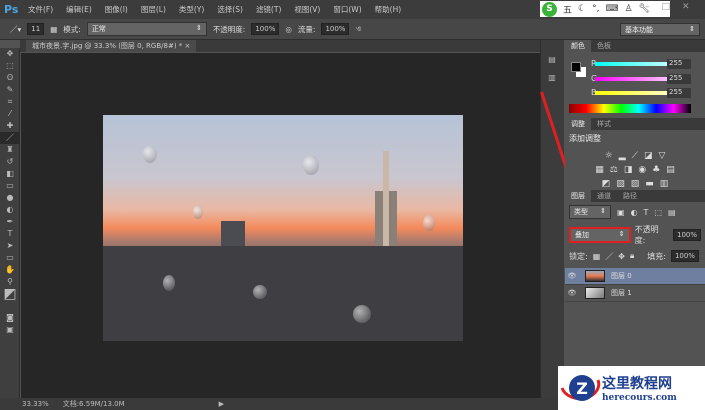 Image resolution: width=705 pixels, height=410 pixels. What do you see at coordinates (10, 162) in the screenshot?
I see `history-brush-icon: ↺` at bounding box center [10, 162].